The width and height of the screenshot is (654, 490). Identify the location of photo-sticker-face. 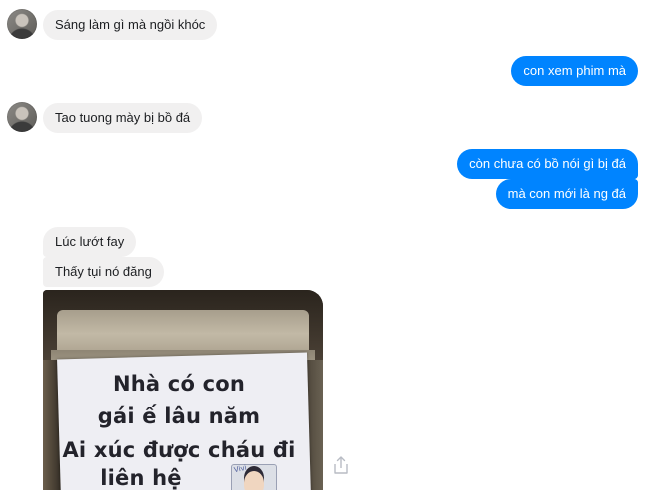
(254, 480).